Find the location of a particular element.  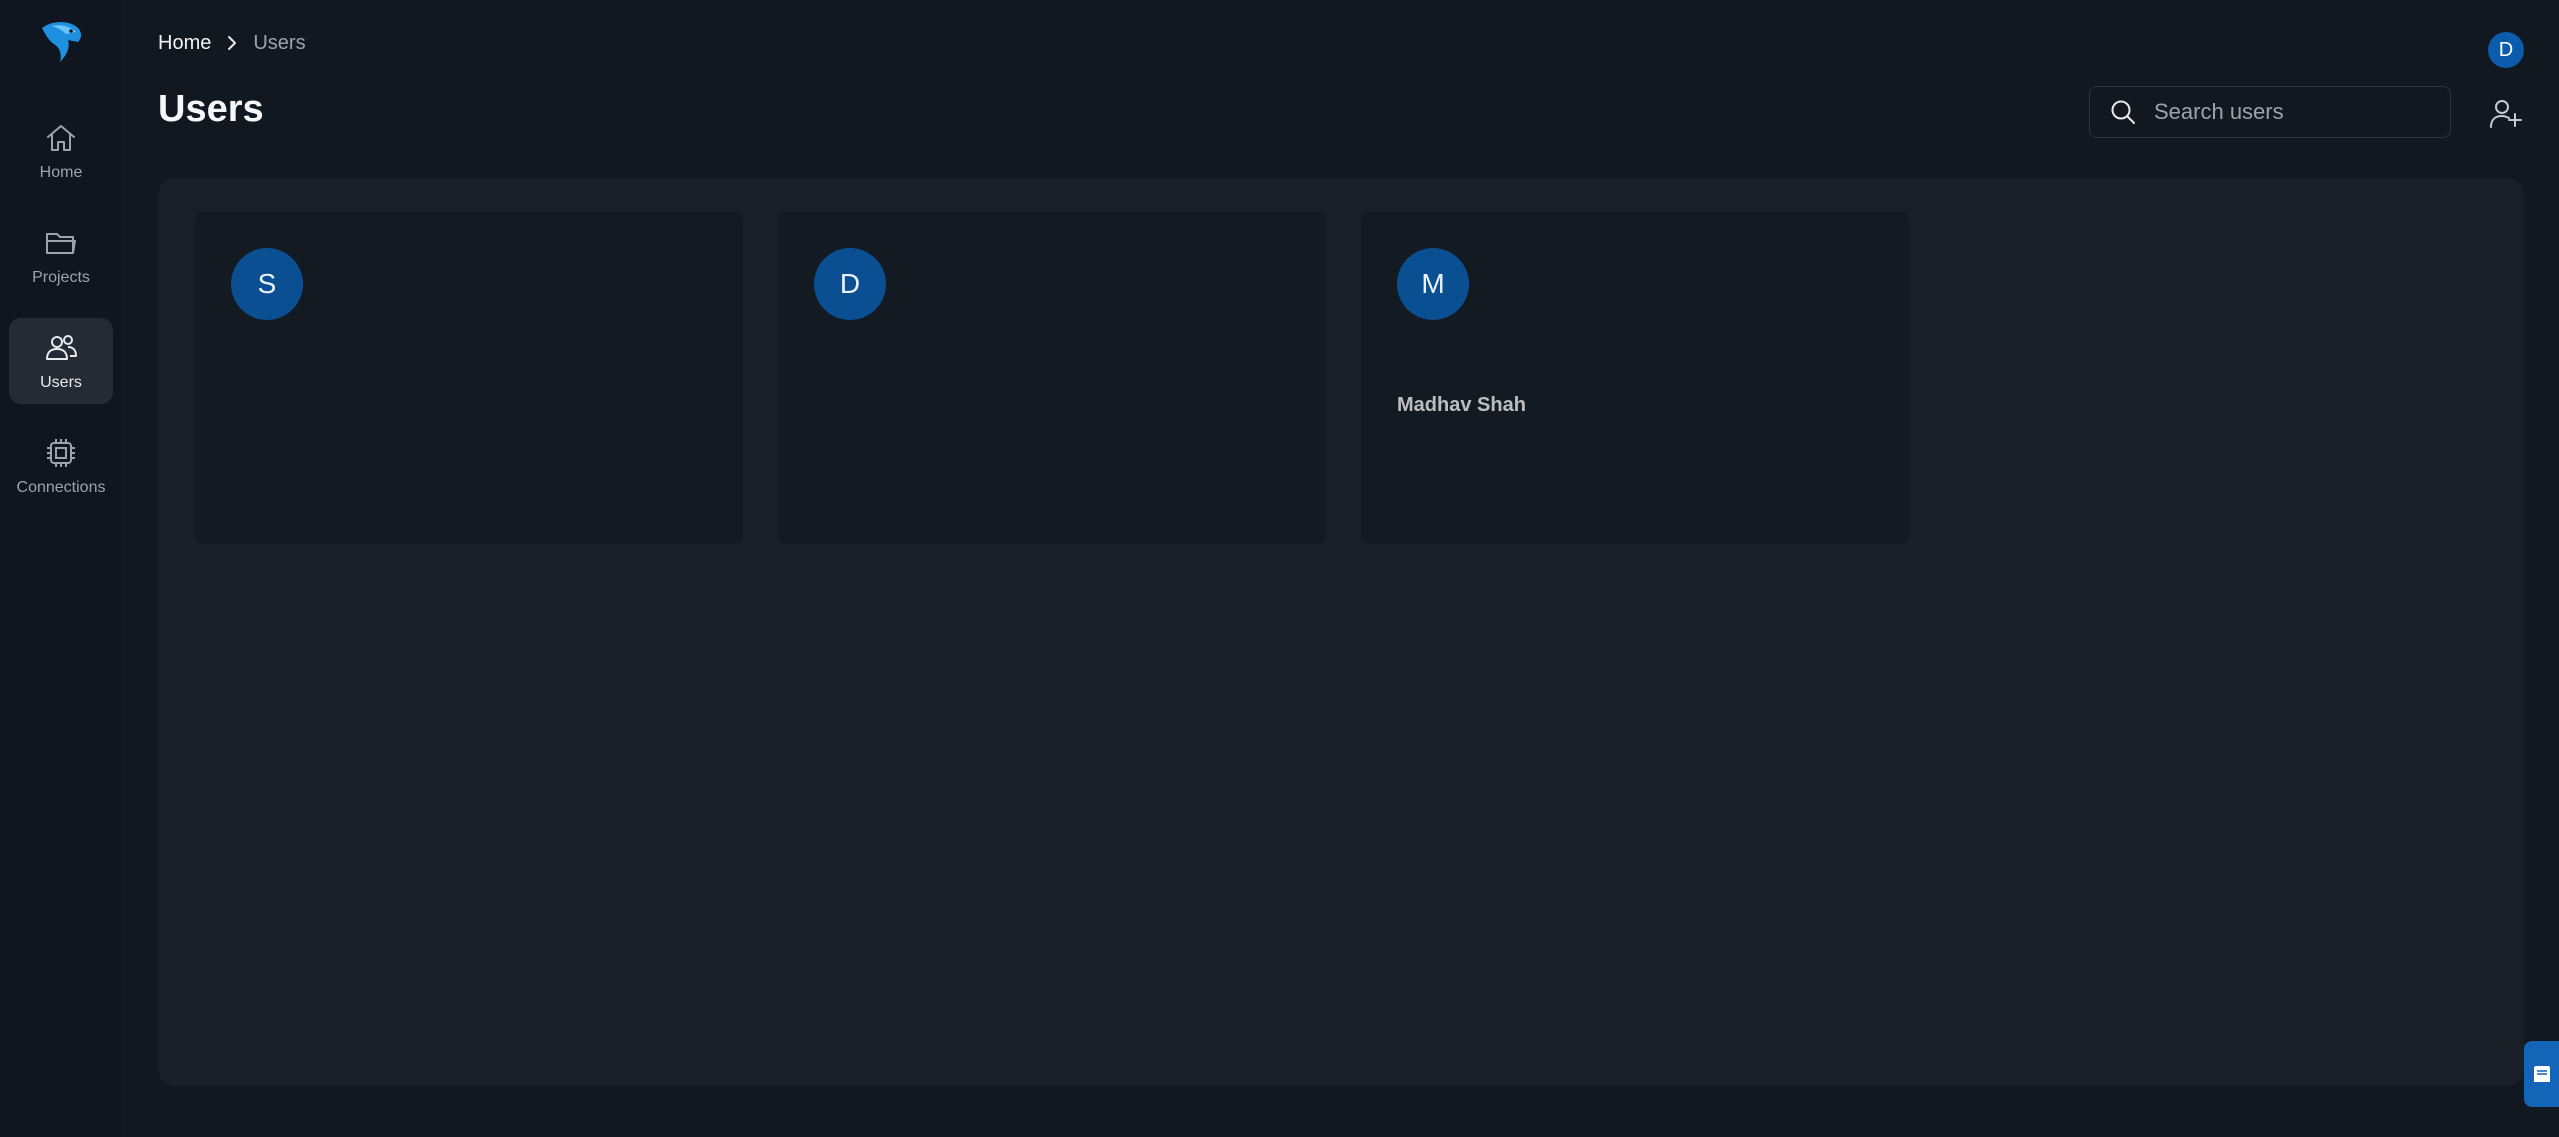

user-avatar: D is located at coordinates (850, 284).